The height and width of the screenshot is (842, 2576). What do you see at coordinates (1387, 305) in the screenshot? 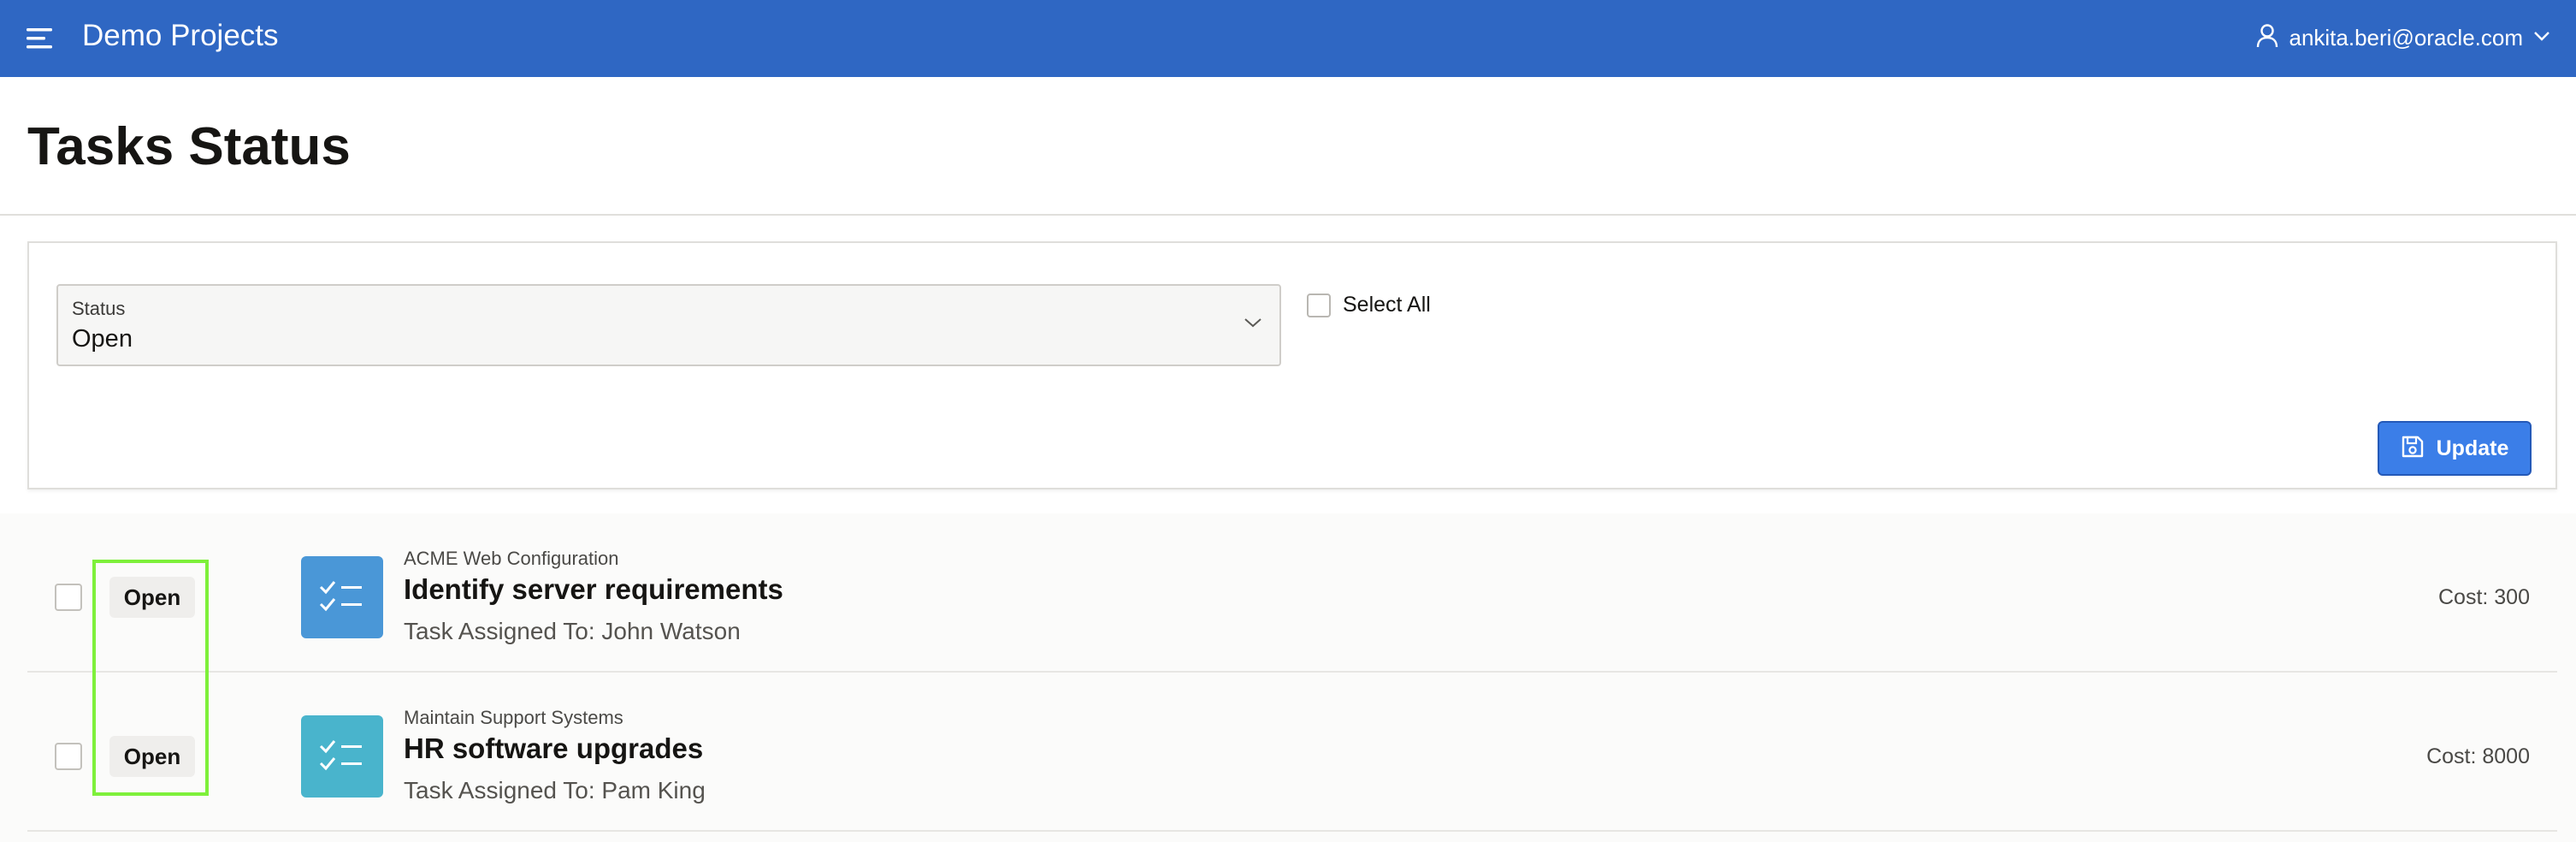
I see `select-all-label: Select All` at bounding box center [1387, 305].